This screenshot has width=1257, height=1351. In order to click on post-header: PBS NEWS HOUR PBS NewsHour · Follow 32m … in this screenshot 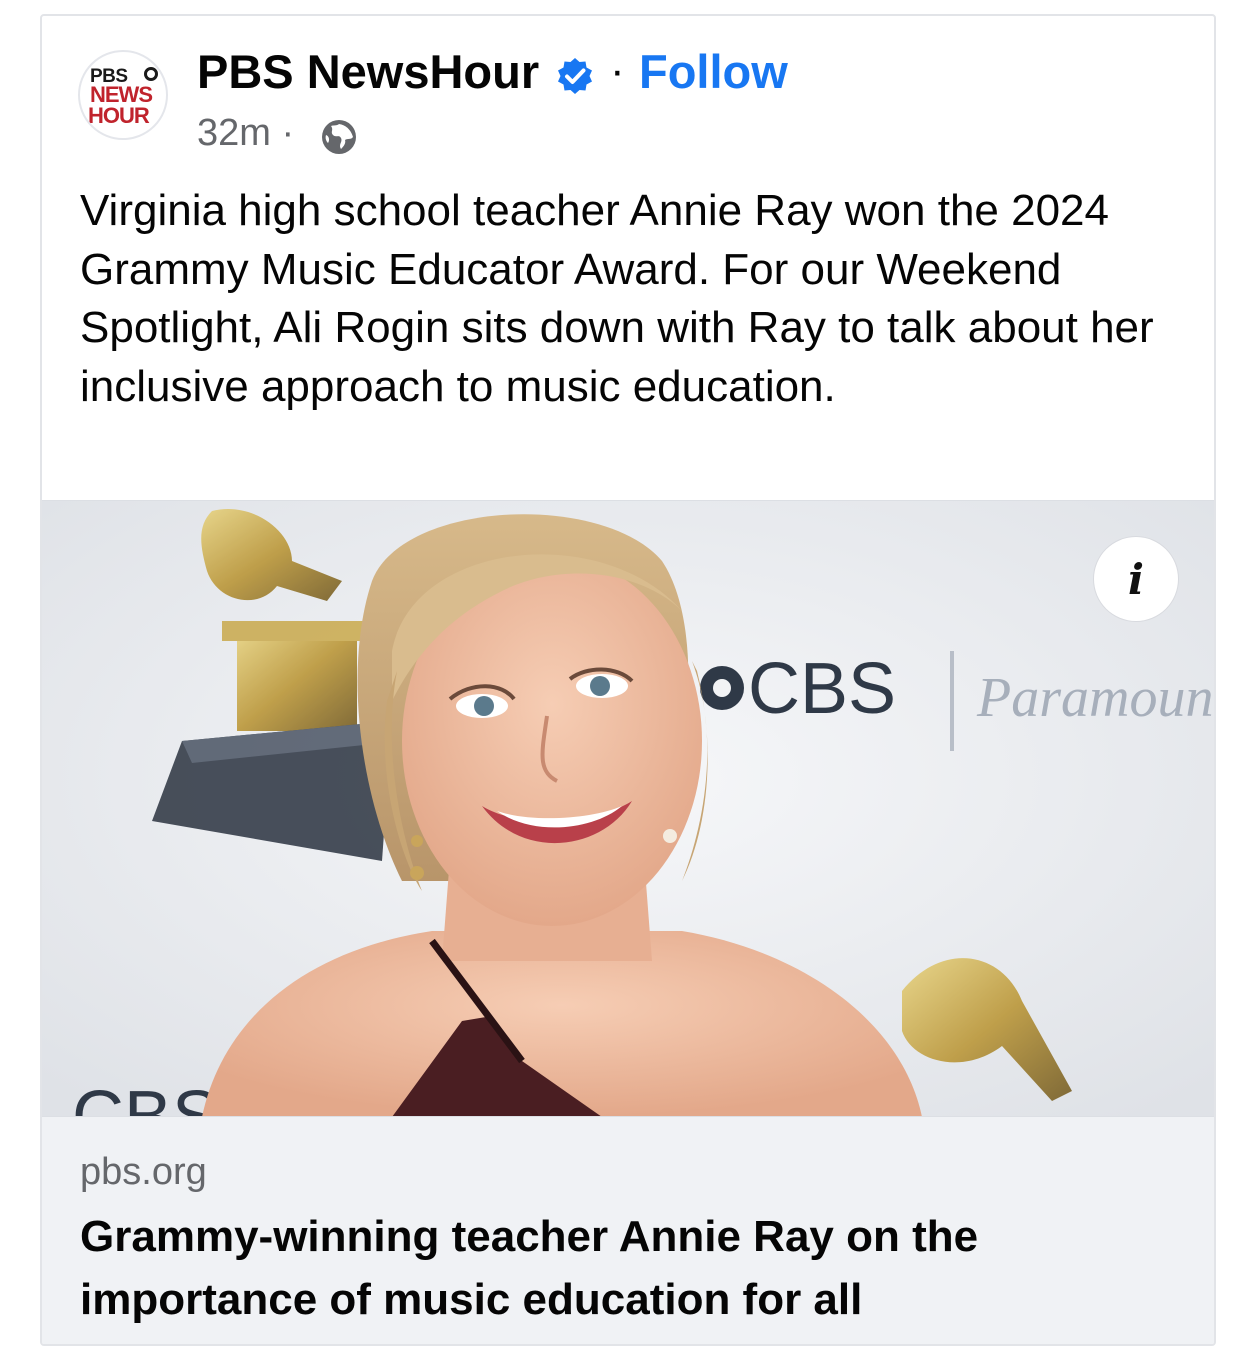, I will do `click(628, 91)`.